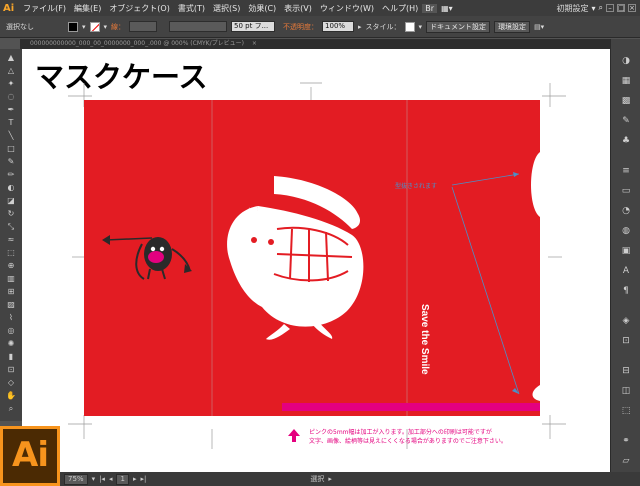 This screenshot has width=640, height=486. I want to click on cut-note: 型抜きされます, so click(416, 186).